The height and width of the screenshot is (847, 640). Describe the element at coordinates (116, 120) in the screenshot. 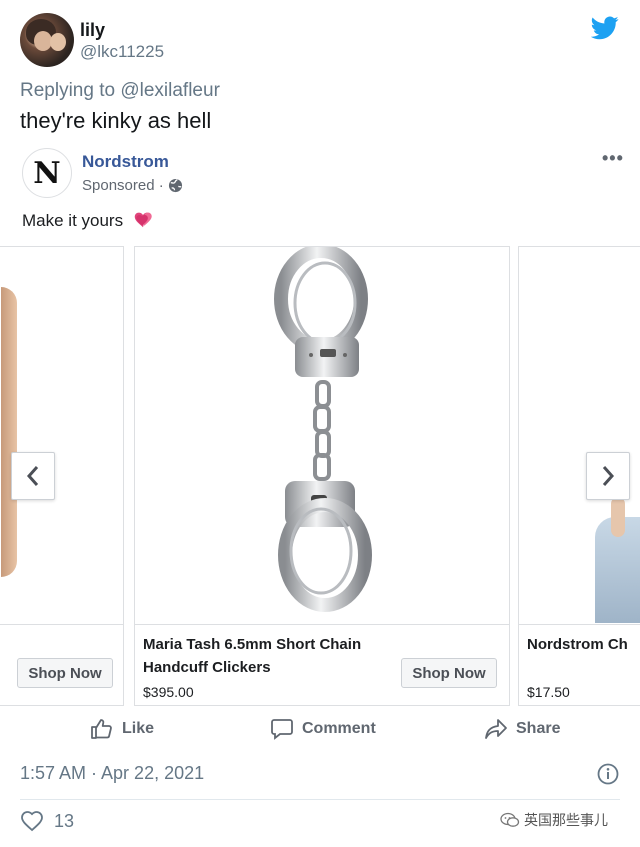

I see `tweet-text: they're kinky as hell` at that location.